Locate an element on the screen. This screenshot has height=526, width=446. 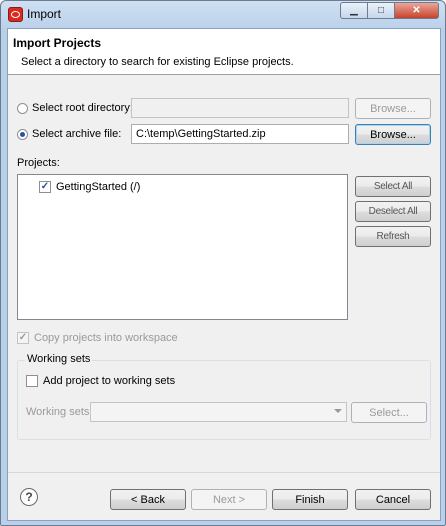
next-button: Next > is located at coordinates (229, 499).